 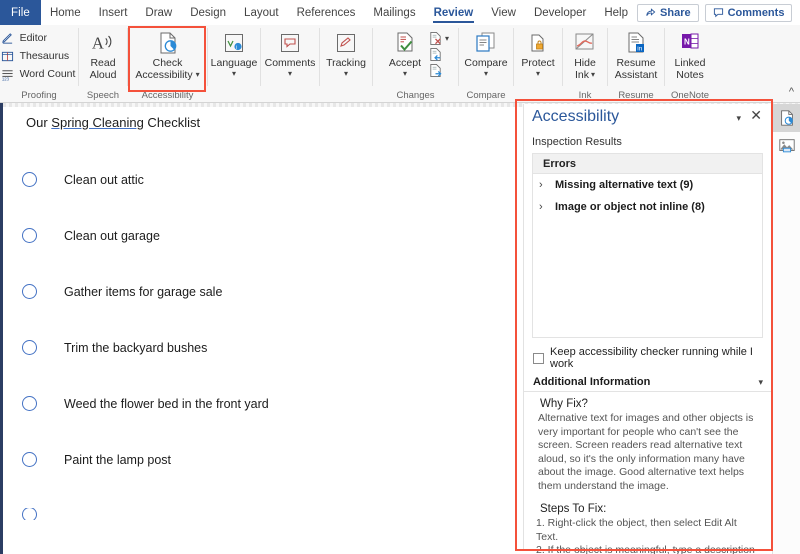 I want to click on comment-bubble-icon, so click(x=718, y=12).